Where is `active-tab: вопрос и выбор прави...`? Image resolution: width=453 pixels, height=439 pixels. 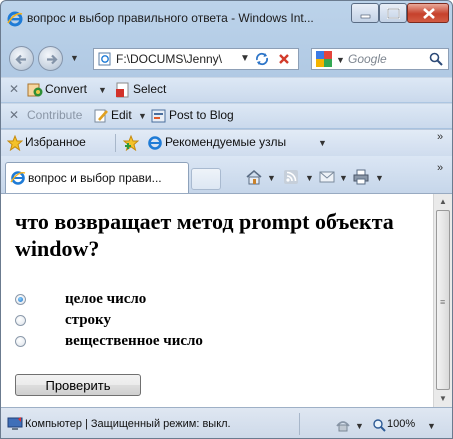
active-tab: вопрос и выбор прави... is located at coordinates (97, 177).